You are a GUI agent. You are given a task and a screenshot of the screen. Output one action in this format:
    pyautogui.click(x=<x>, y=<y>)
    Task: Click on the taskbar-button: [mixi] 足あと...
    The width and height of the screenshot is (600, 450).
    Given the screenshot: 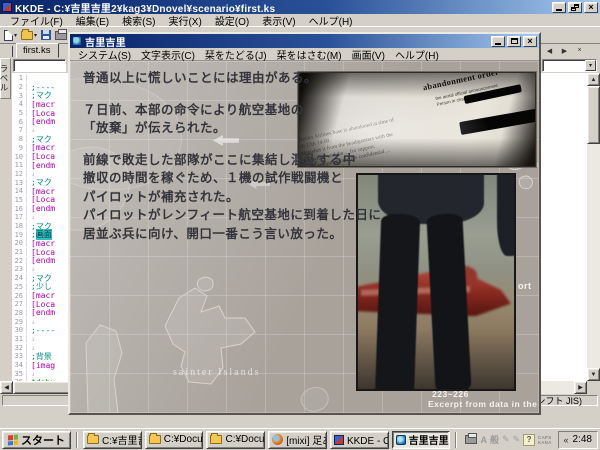 What is the action you would take?
    pyautogui.click(x=297, y=439)
    